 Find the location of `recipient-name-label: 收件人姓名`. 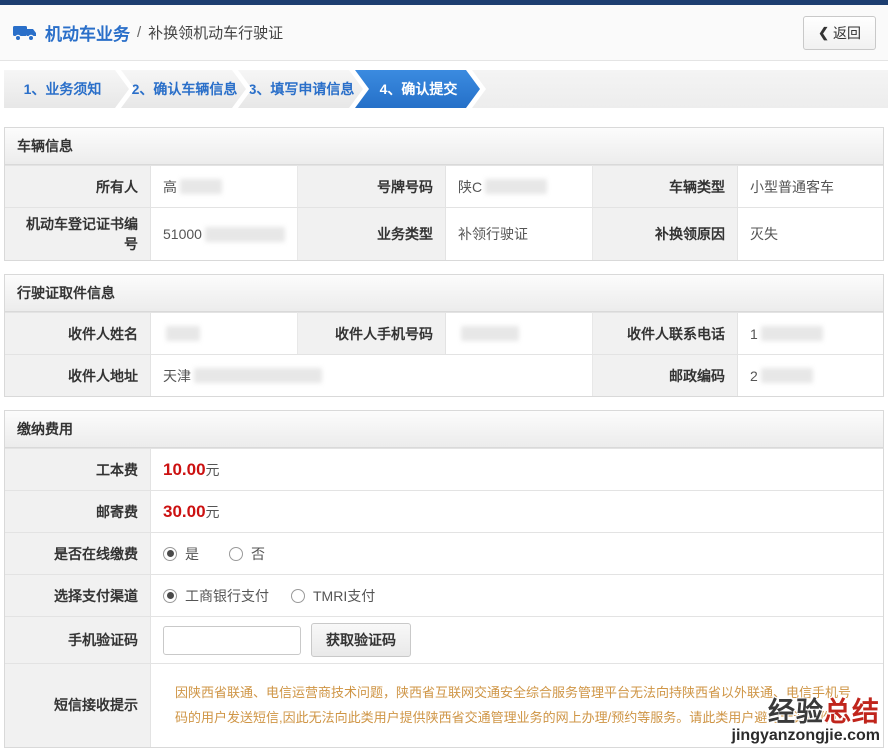

recipient-name-label: 收件人姓名 is located at coordinates (78, 333).